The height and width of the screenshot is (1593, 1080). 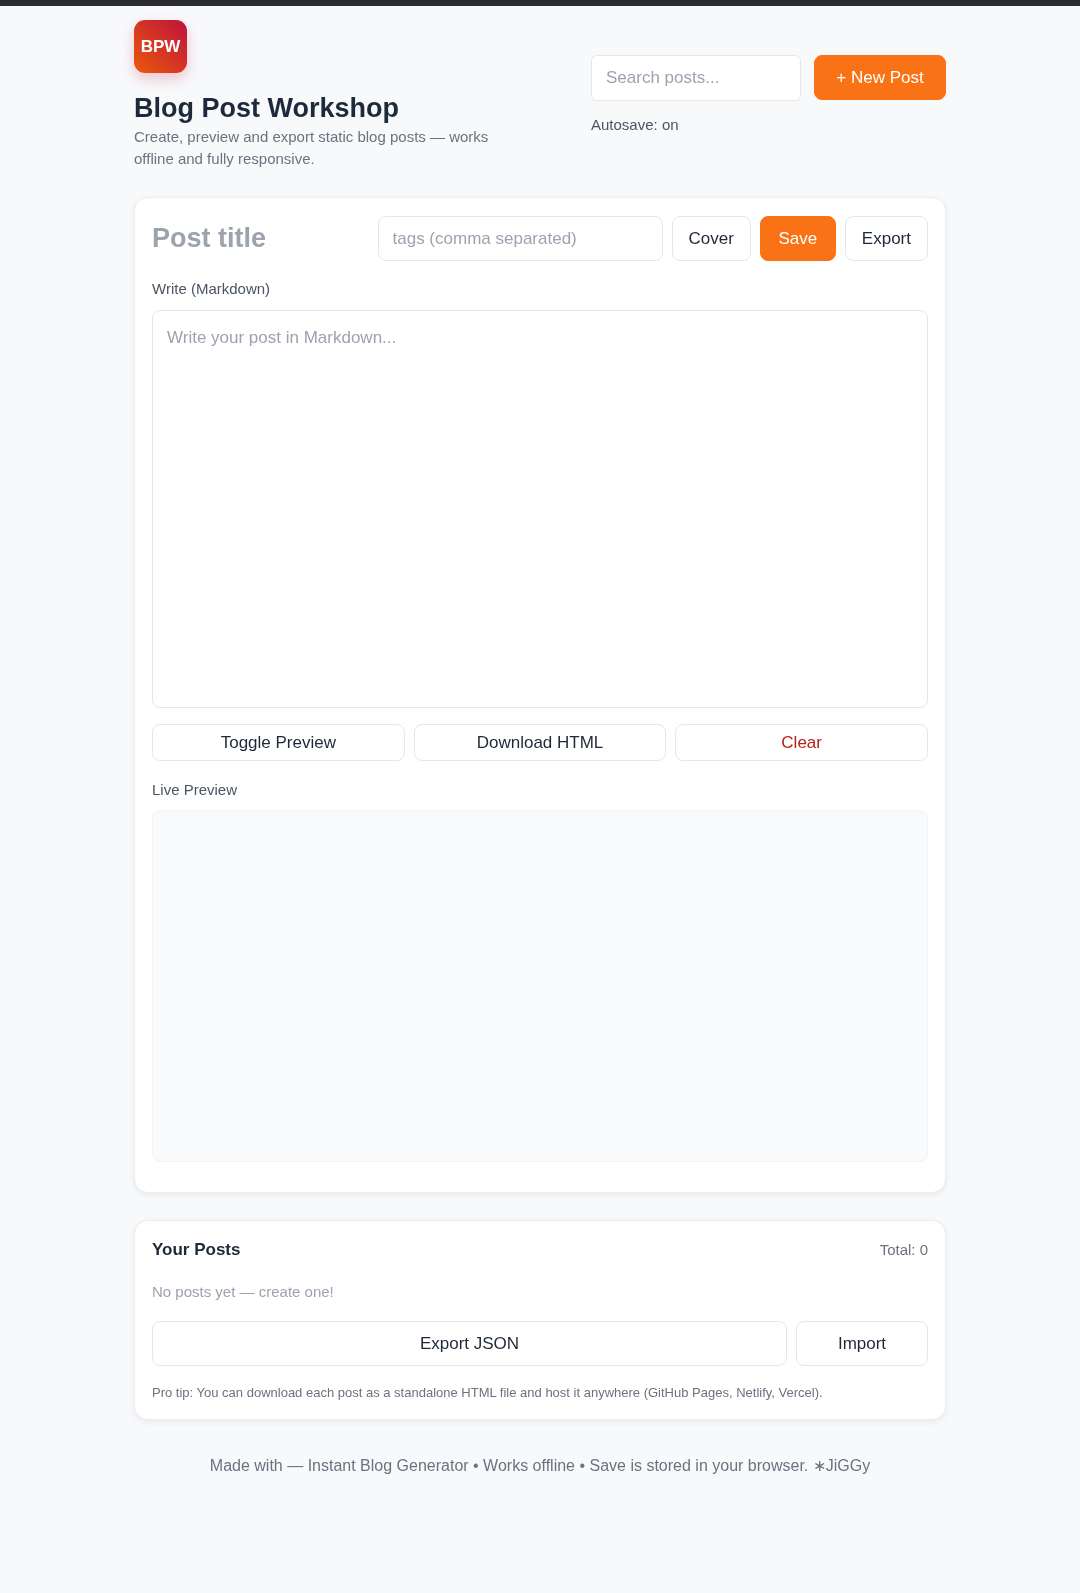 I want to click on toggle-preview-button: Toggle Preview, so click(x=278, y=742).